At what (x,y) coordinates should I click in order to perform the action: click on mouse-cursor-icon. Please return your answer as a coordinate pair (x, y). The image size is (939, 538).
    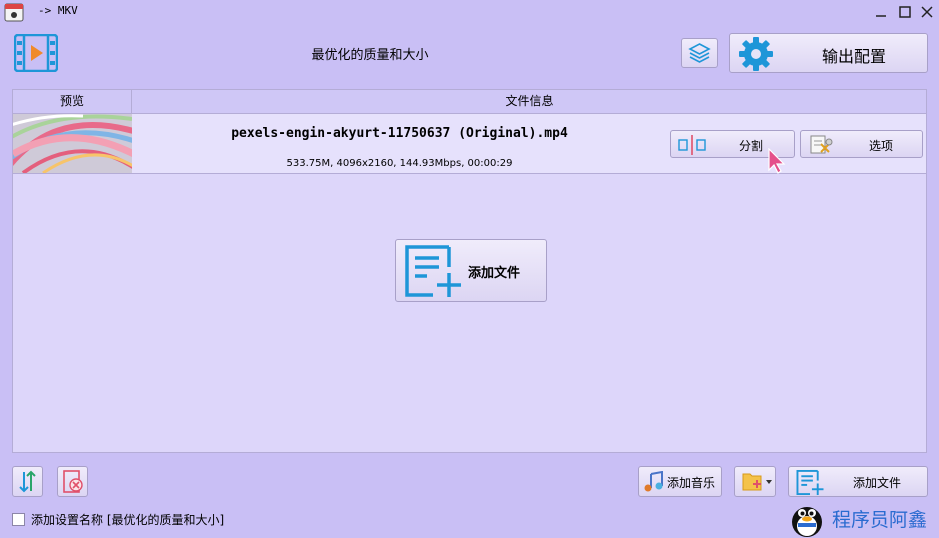
    Looking at the image, I should click on (777, 161).